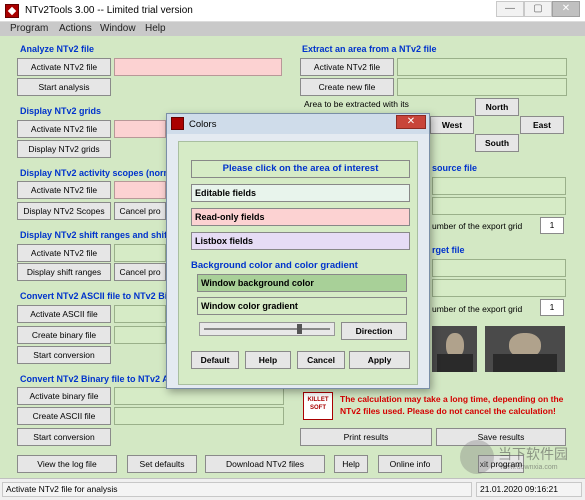  What do you see at coordinates (155, 28) in the screenshot?
I see `menu-help: Help` at bounding box center [155, 28].